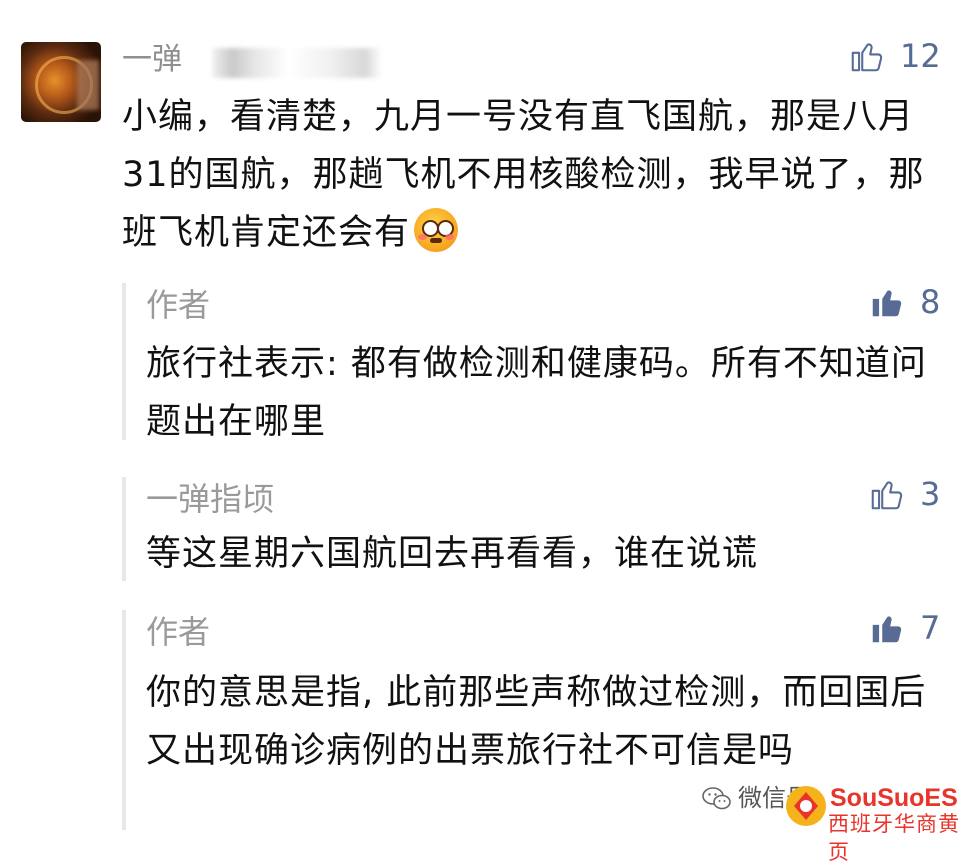 This screenshot has height=866, width=978. Describe the element at coordinates (210, 499) in the screenshot. I see `reply-author: 一弹指顷` at that location.